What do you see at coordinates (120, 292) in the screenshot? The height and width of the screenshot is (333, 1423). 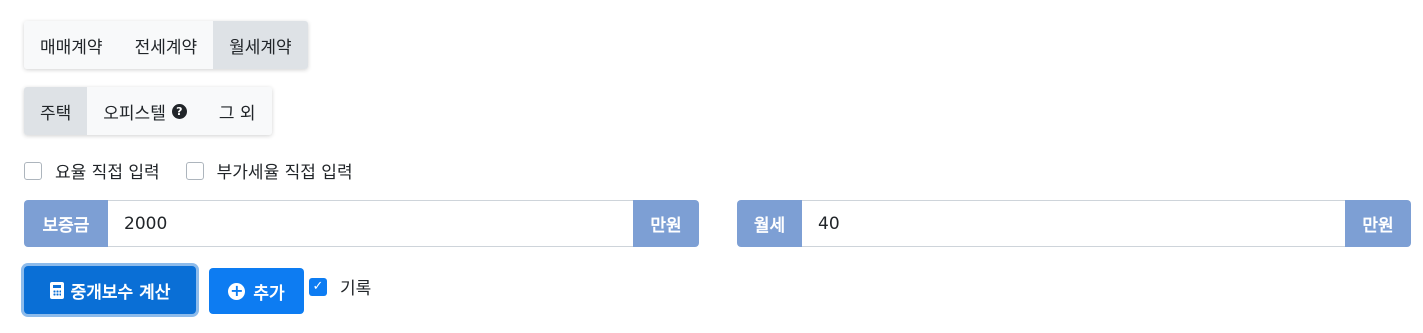 I see `calculate-fee-label: 중개보수 계산` at bounding box center [120, 292].